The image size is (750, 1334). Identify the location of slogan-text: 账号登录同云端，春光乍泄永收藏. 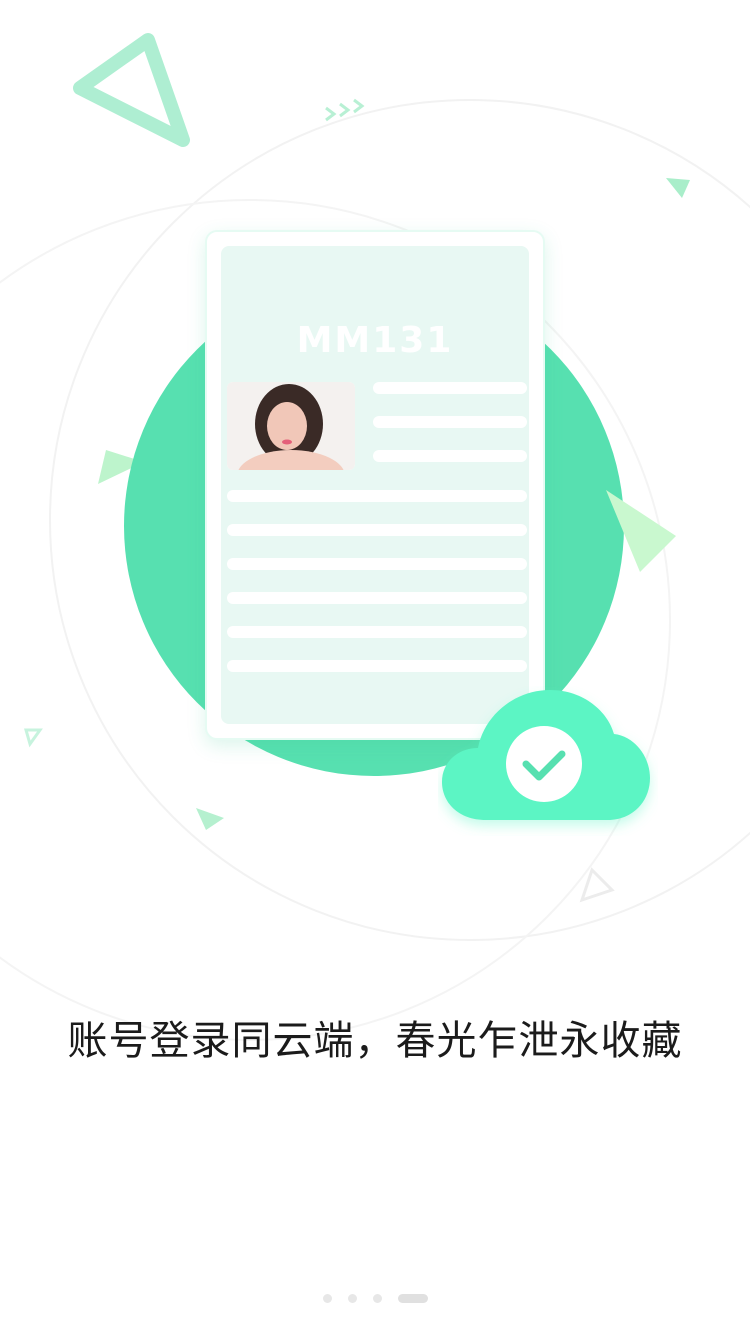
(375, 1041).